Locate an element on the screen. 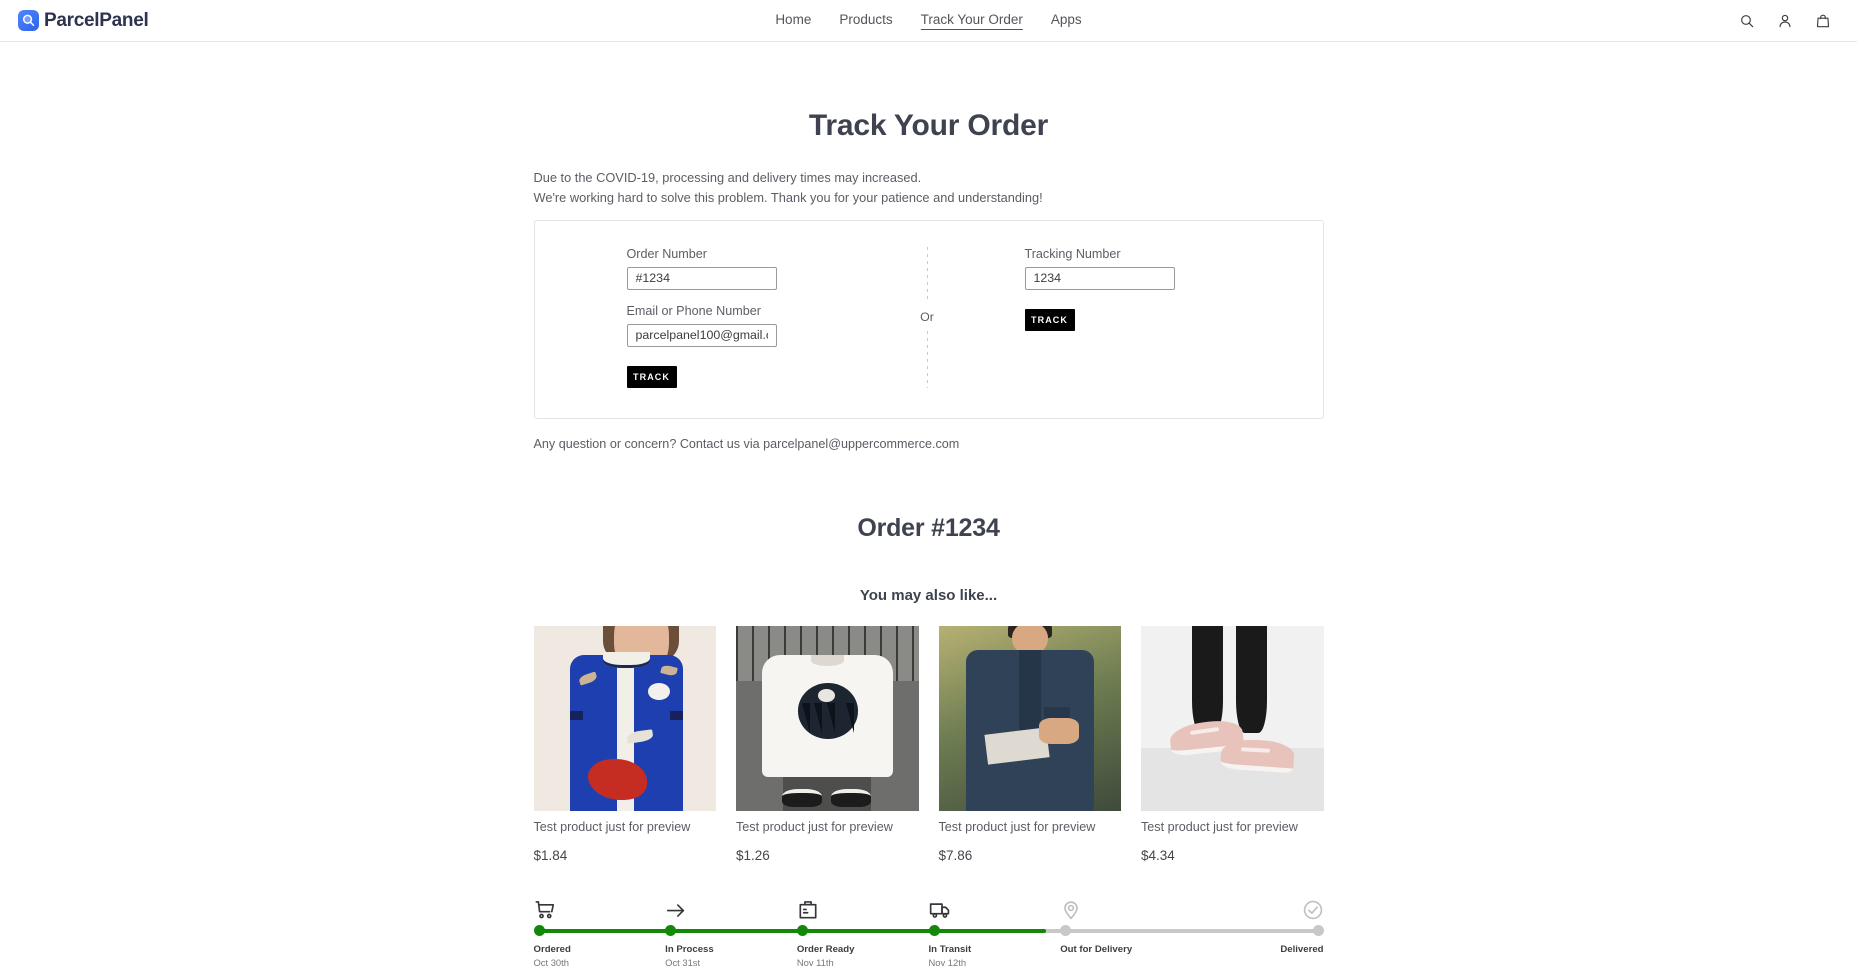  timeline-step-label: In Transit is located at coordinates (950, 949).